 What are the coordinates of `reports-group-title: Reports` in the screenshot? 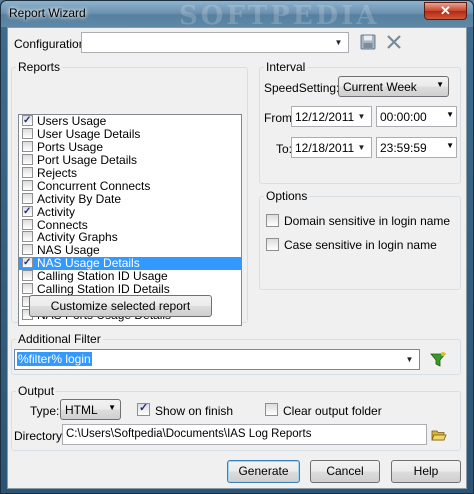 It's located at (39, 67).